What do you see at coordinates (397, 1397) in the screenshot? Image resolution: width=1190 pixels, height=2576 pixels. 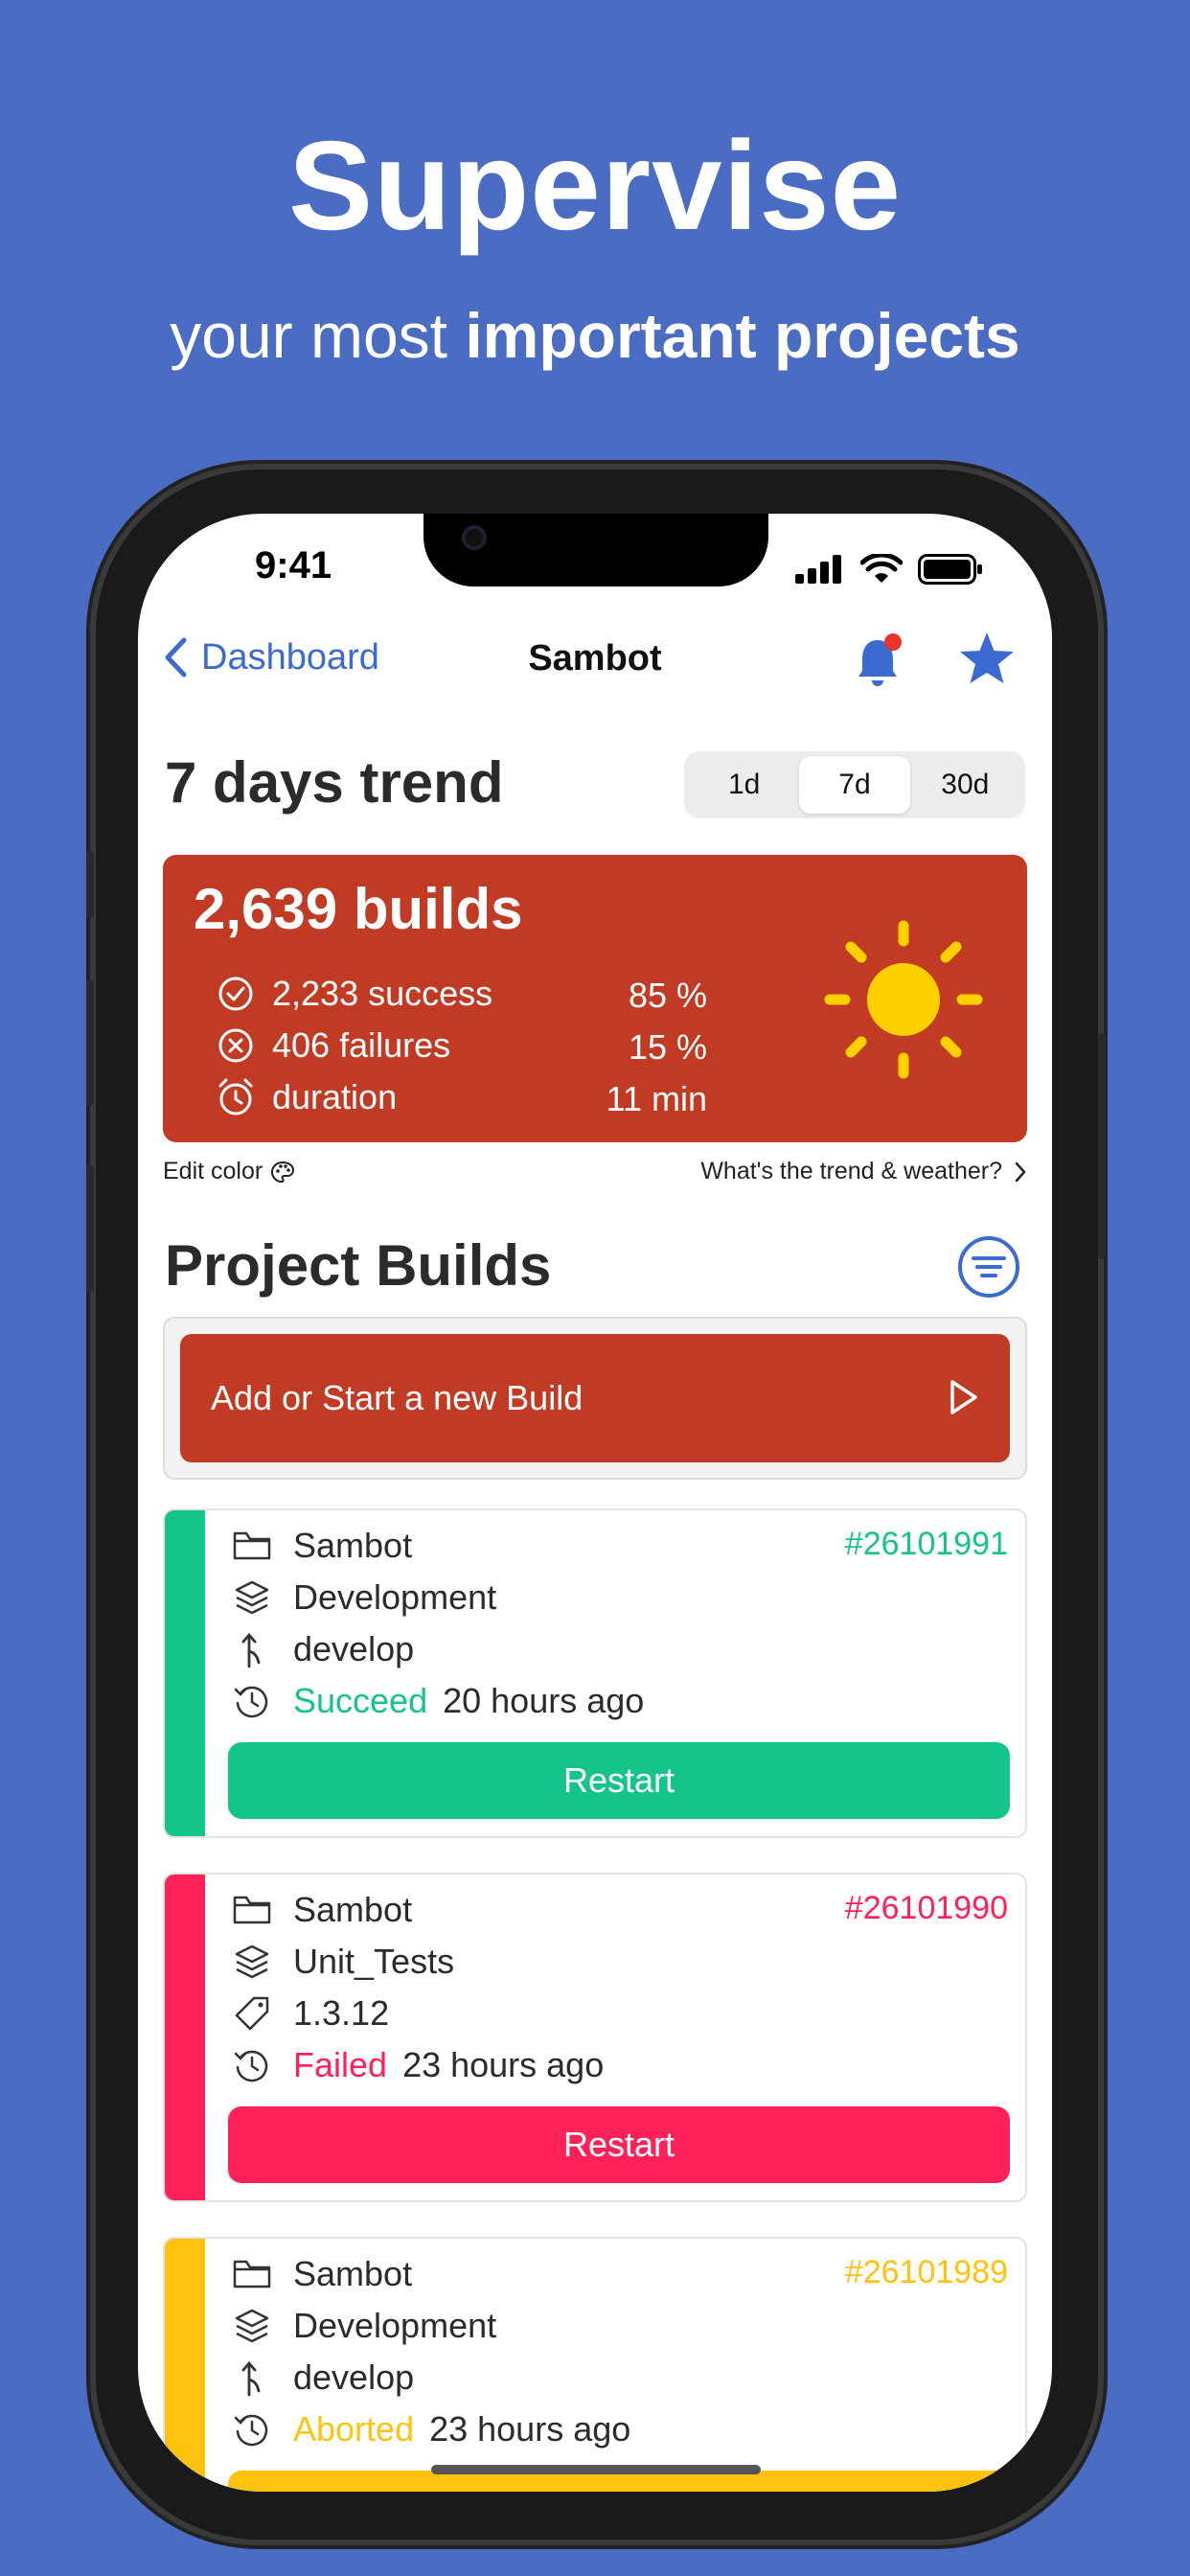 I see `add-build-label: Add or Start a new Build` at bounding box center [397, 1397].